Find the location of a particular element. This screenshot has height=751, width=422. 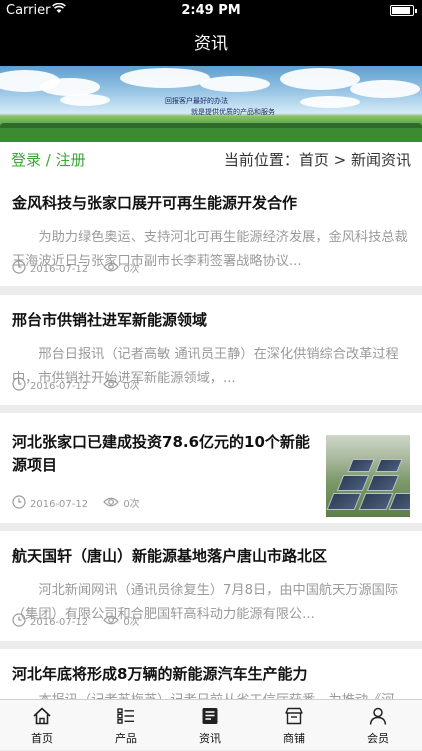

news-thumbnail is located at coordinates (368, 476).